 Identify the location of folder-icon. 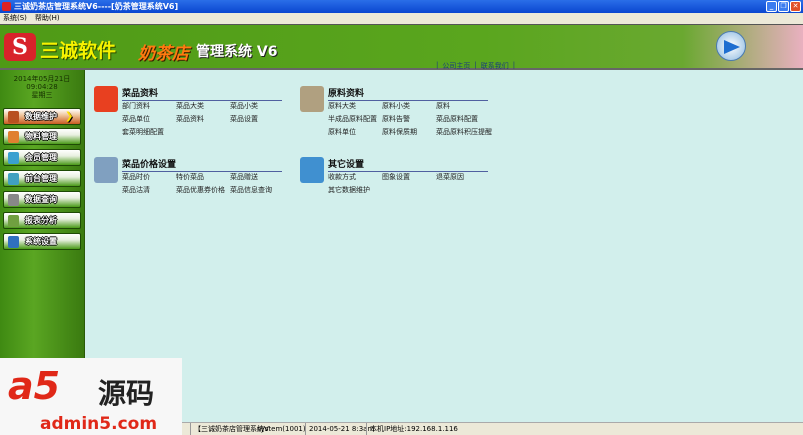
(312, 99).